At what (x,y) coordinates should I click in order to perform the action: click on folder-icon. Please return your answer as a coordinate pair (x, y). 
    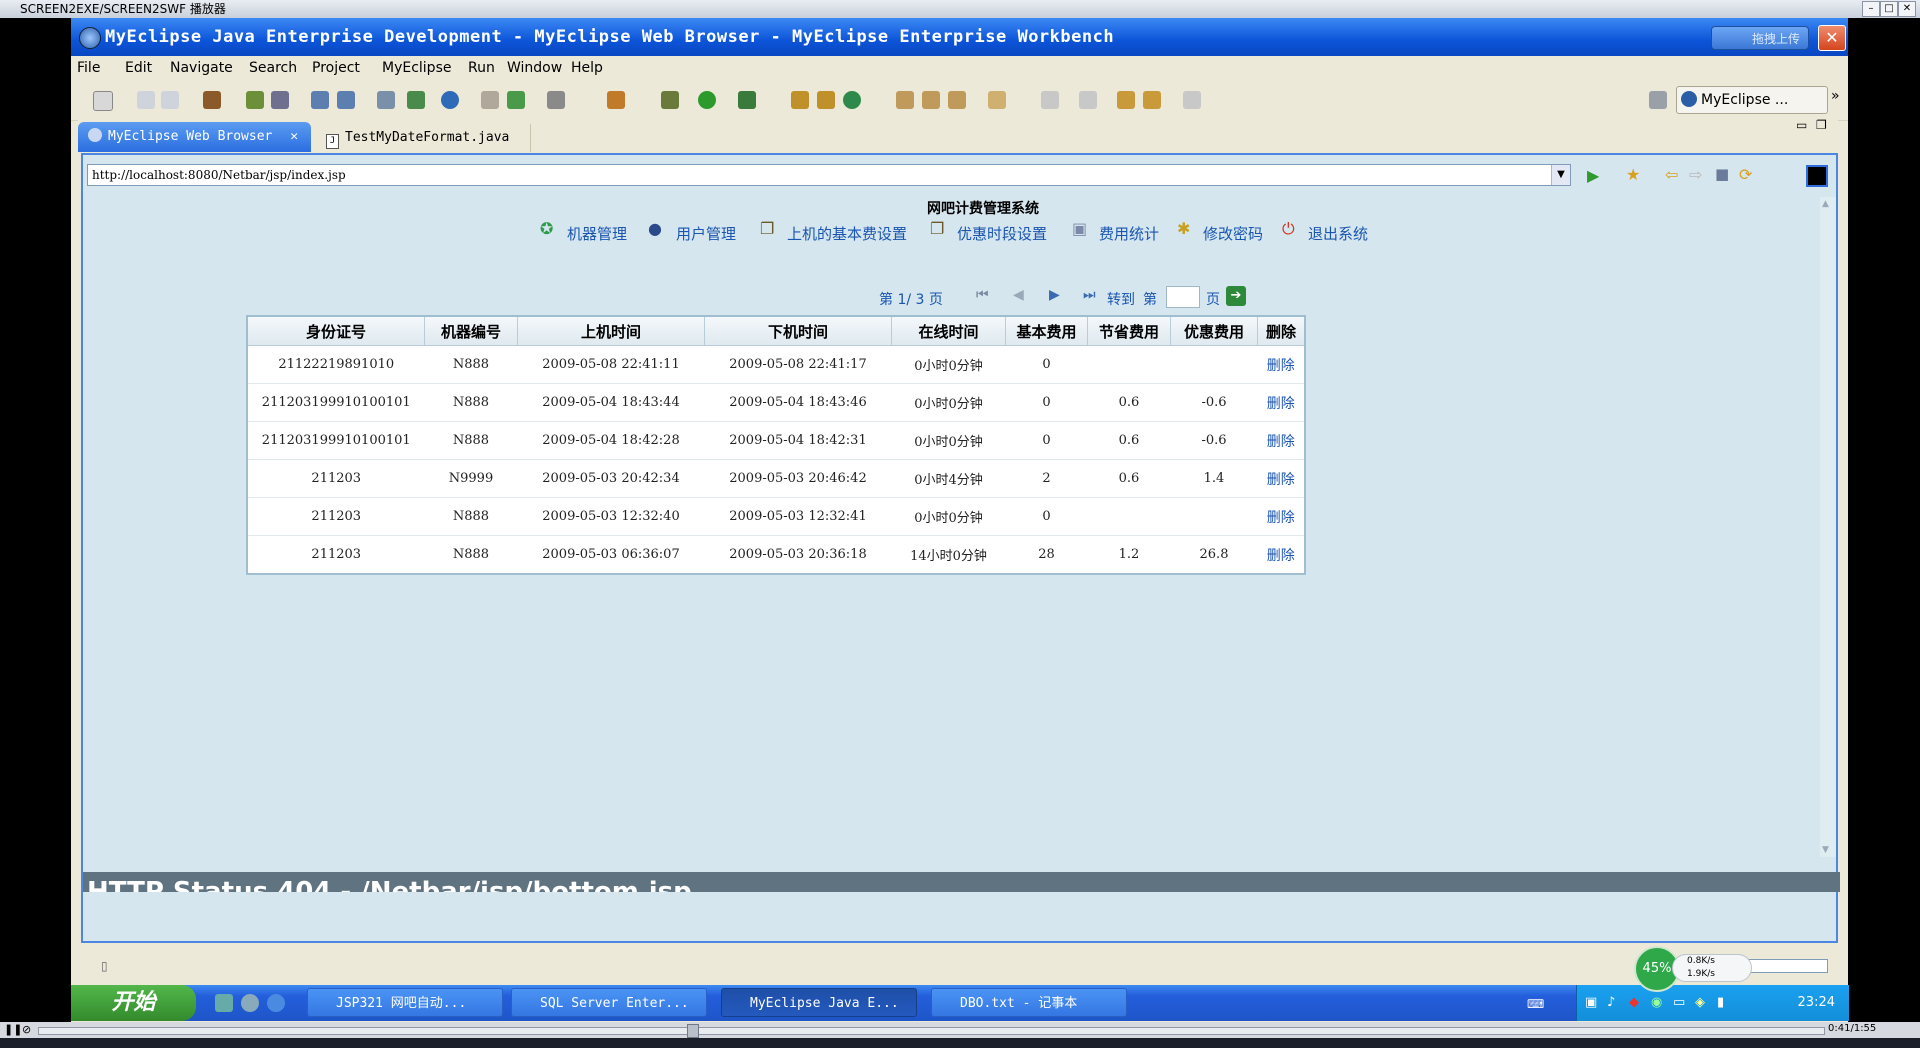
    Looking at the image, I should click on (997, 100).